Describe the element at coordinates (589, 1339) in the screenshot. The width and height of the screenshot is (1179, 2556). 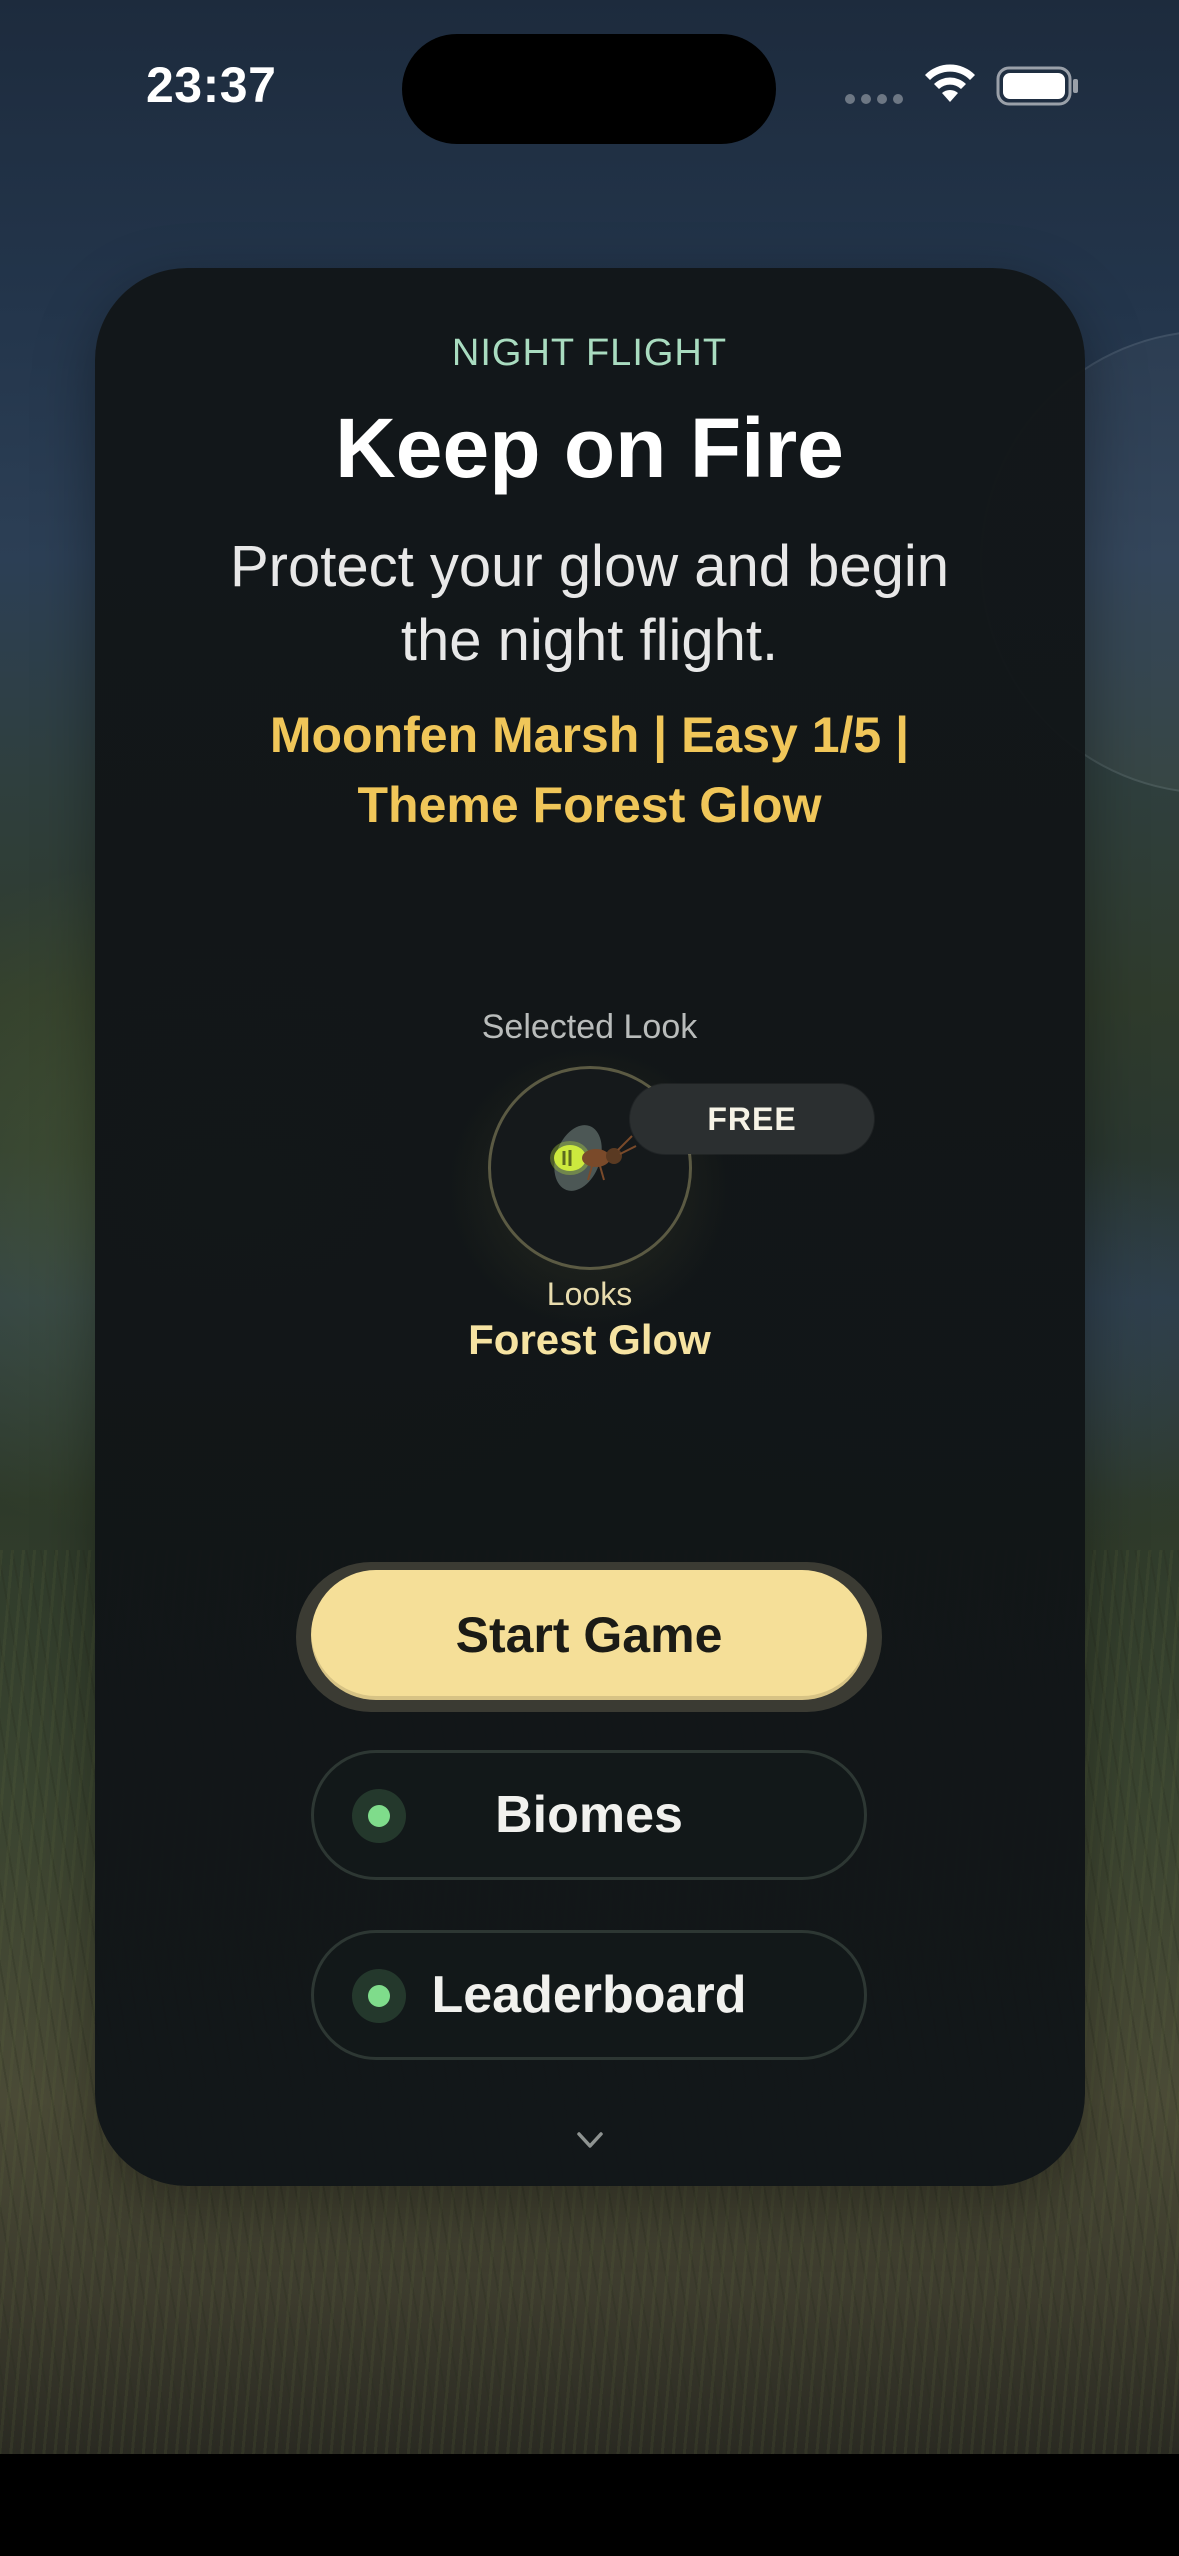
I see `look-name: Forest Glow` at that location.